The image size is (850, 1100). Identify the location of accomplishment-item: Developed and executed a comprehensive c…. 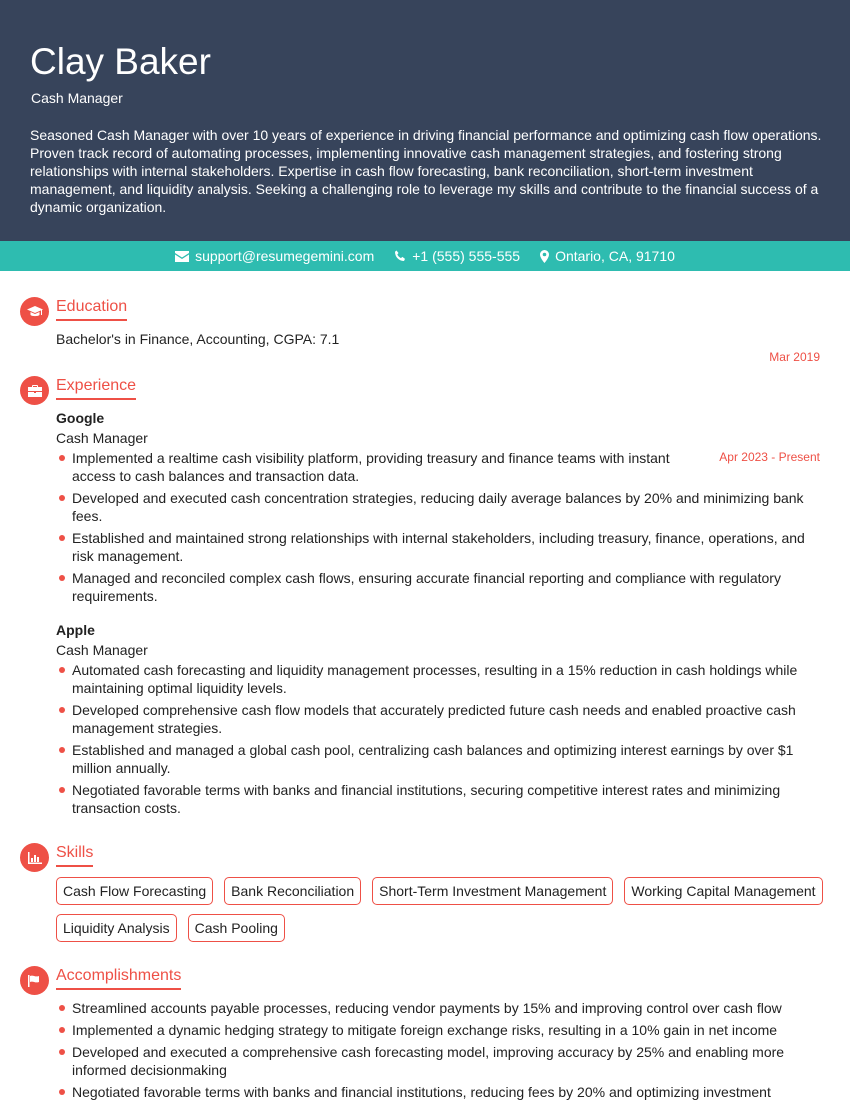
(441, 1061).